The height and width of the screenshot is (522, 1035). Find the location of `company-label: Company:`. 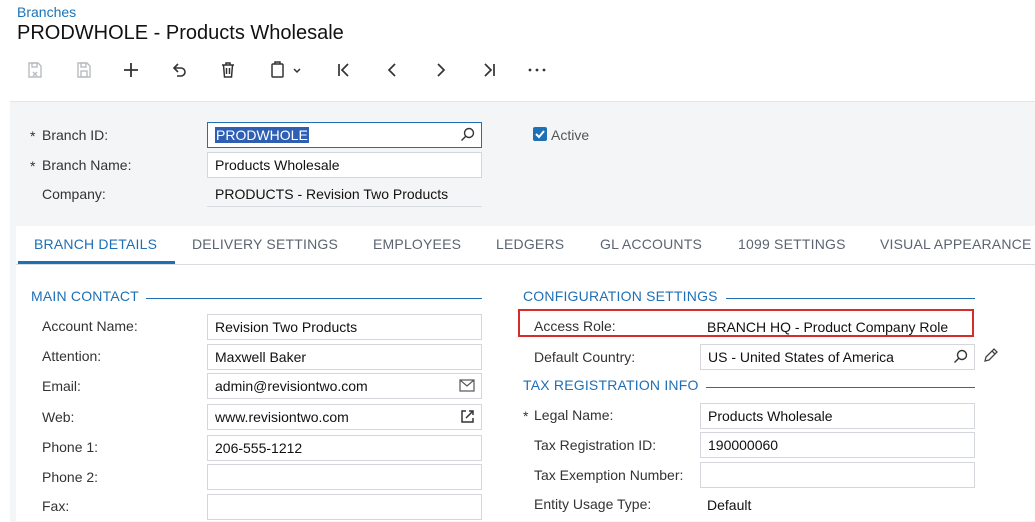

company-label: Company: is located at coordinates (74, 194).